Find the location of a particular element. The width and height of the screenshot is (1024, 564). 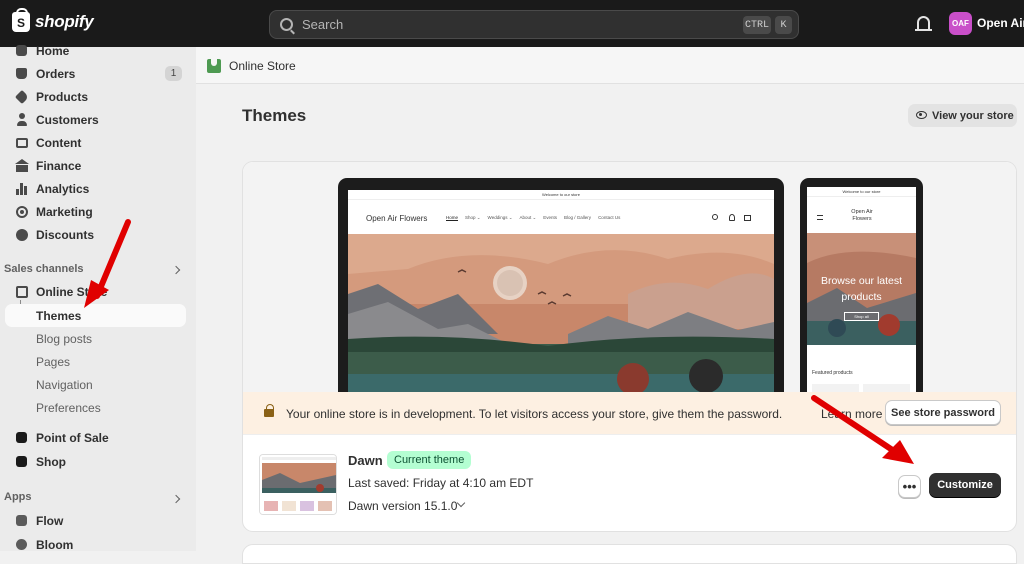

preview-account-icon is located at coordinates (732, 217).